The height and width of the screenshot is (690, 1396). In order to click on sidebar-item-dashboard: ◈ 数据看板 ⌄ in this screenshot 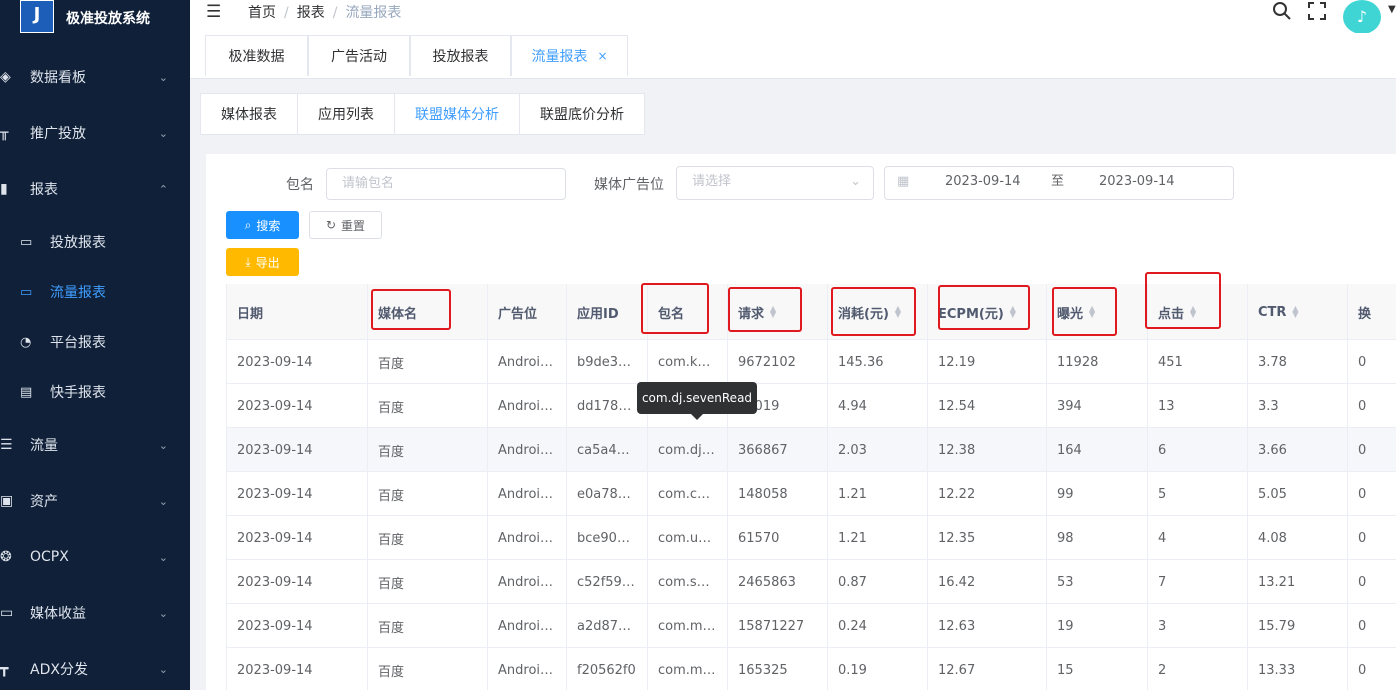, I will do `click(95, 77)`.